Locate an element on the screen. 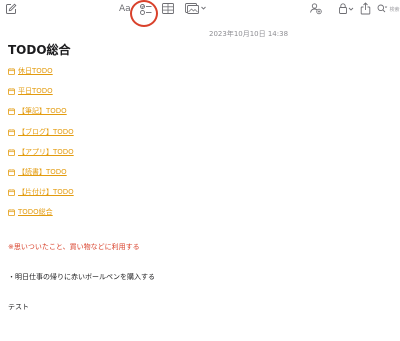 The width and height of the screenshot is (400, 341). search-field: 検索 is located at coordinates (388, 9).